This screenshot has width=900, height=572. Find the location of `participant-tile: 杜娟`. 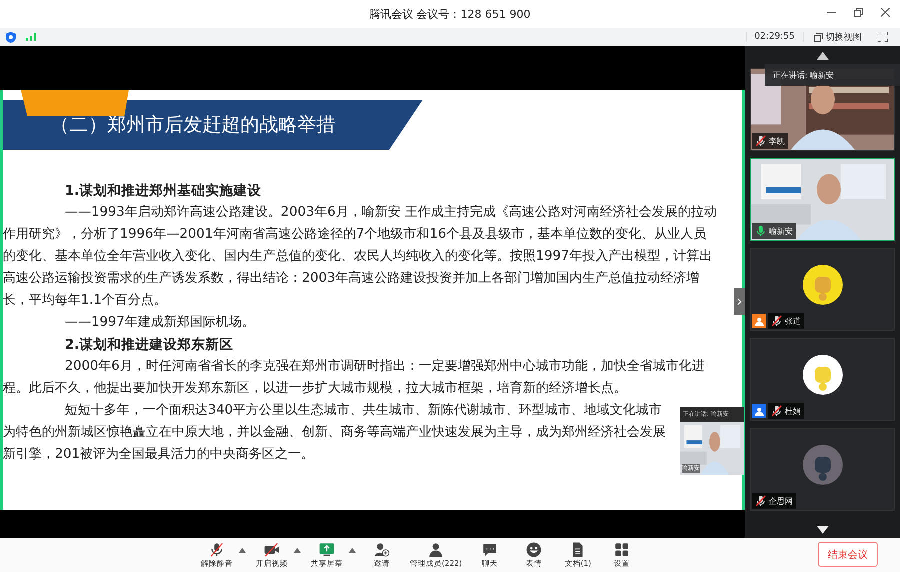

participant-tile: 杜娟 is located at coordinates (822, 379).